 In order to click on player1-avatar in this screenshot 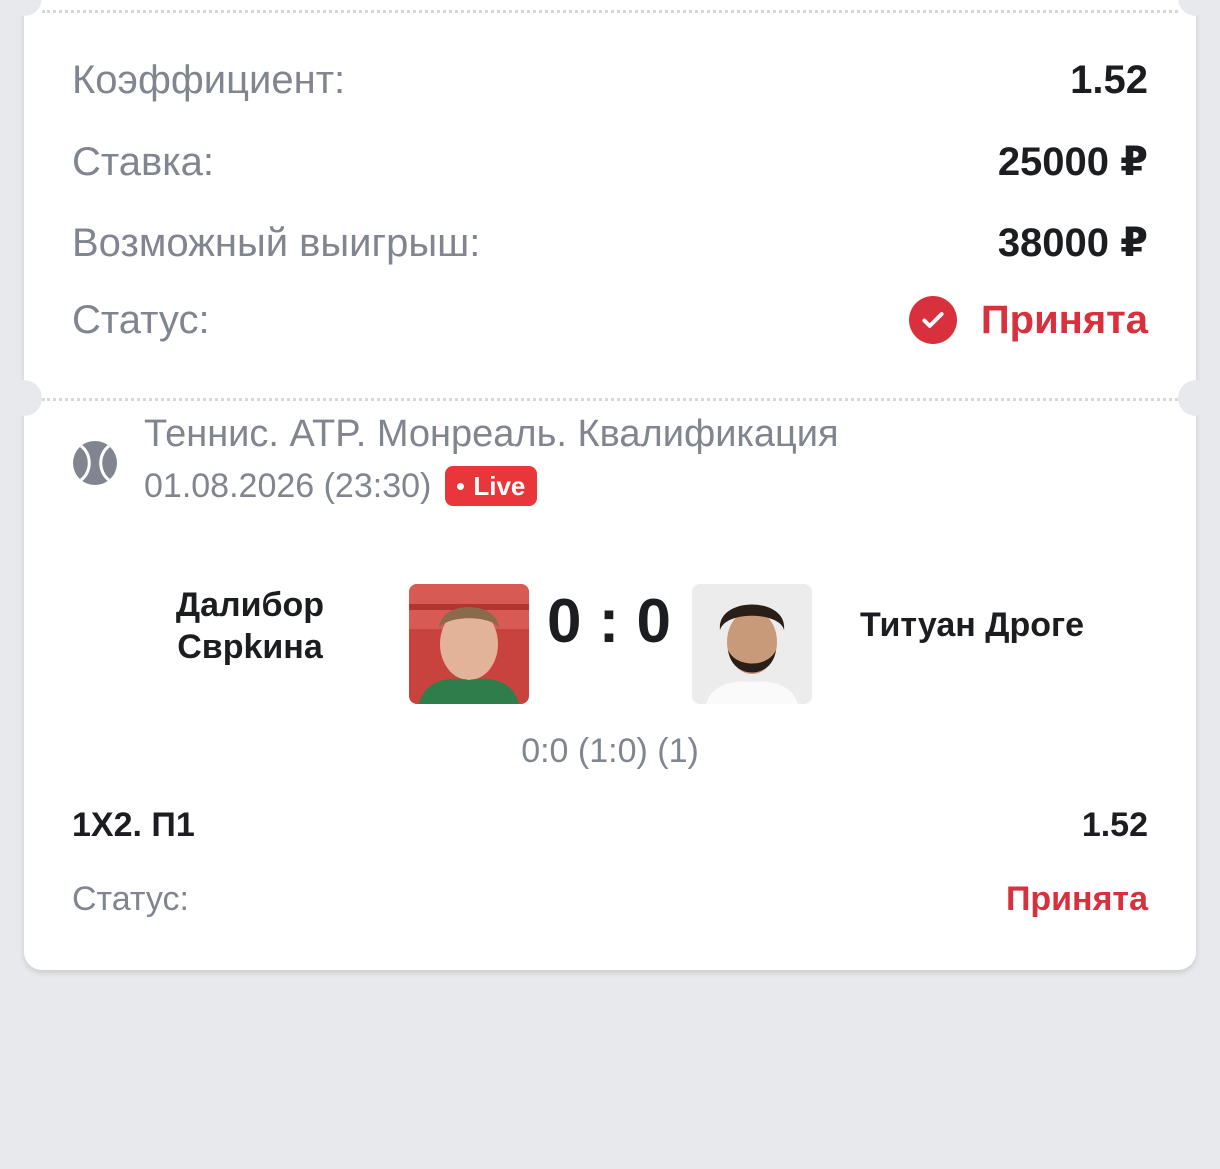, I will do `click(469, 644)`.